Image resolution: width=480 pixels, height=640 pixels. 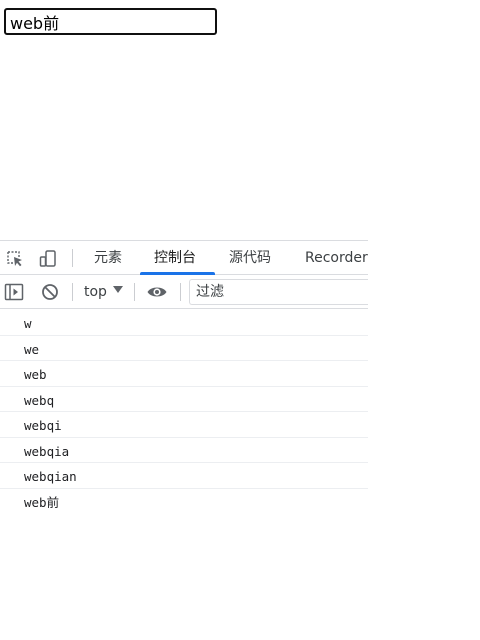 I want to click on tab-console: 控制台, so click(x=175, y=257).